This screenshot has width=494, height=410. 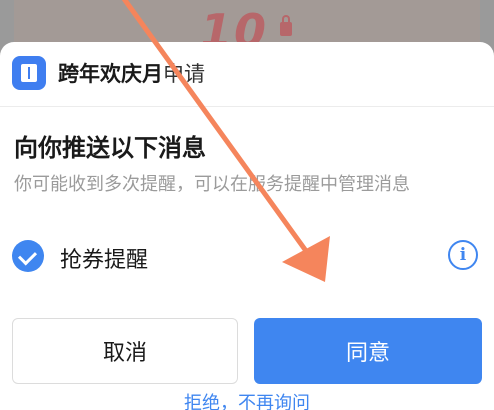 What do you see at coordinates (247, 106) in the screenshot?
I see `header-divider` at bounding box center [247, 106].